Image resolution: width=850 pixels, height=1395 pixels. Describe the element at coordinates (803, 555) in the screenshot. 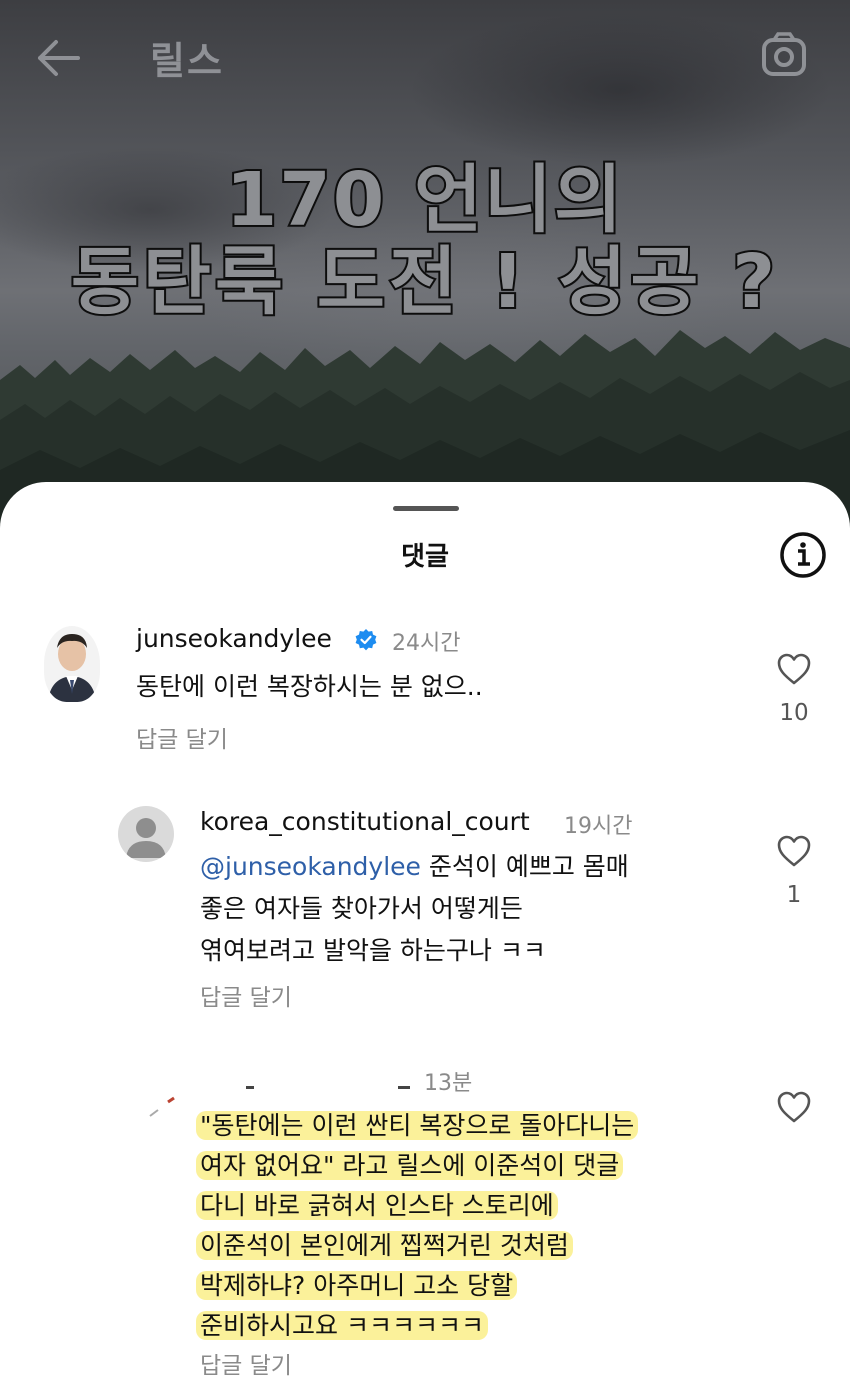

I see `info-icon` at that location.